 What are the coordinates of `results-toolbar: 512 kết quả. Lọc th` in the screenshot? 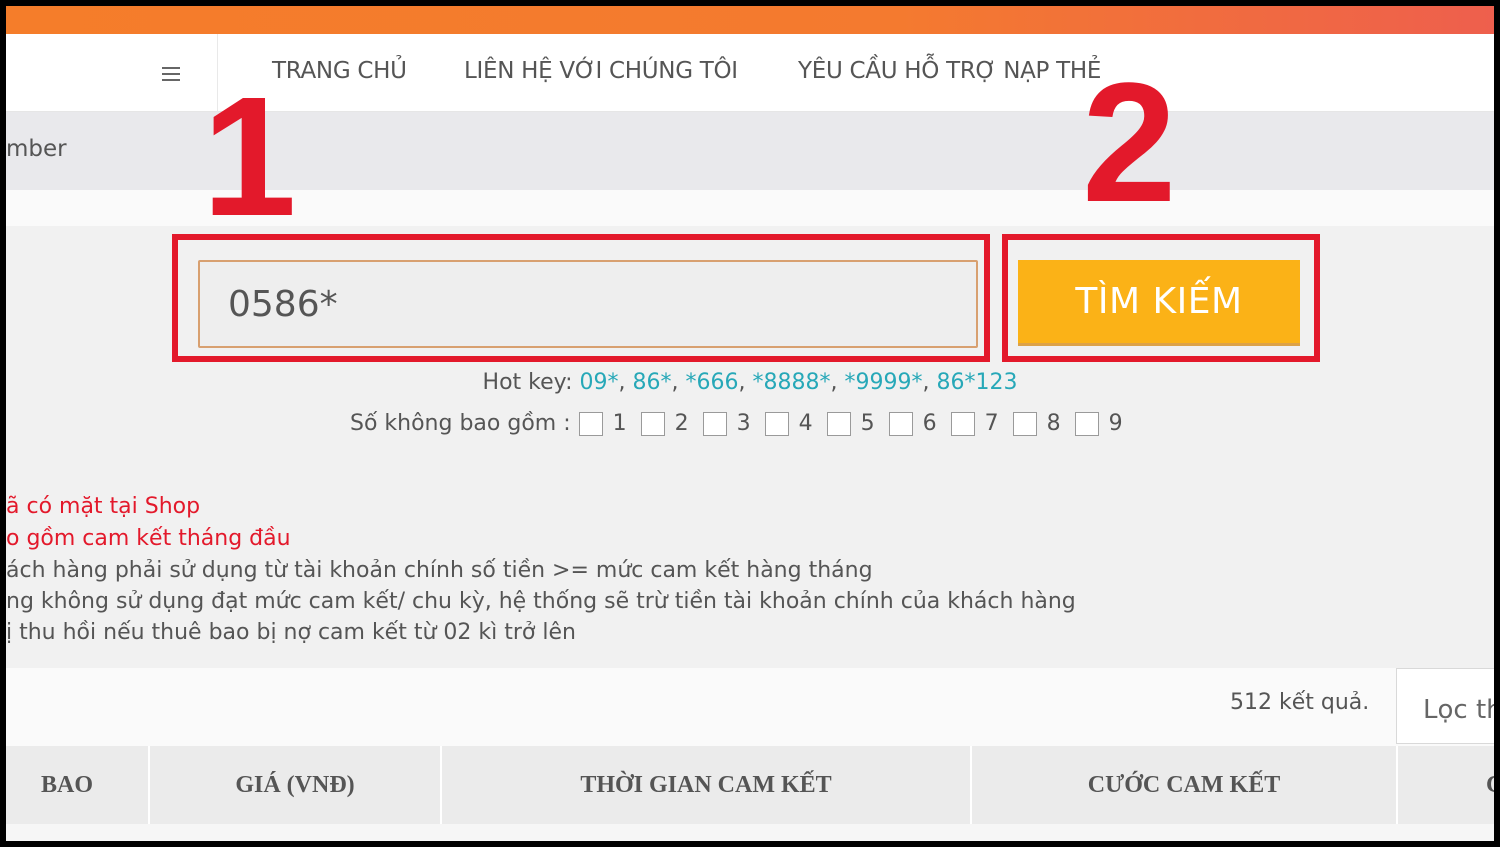 It's located at (750, 707).